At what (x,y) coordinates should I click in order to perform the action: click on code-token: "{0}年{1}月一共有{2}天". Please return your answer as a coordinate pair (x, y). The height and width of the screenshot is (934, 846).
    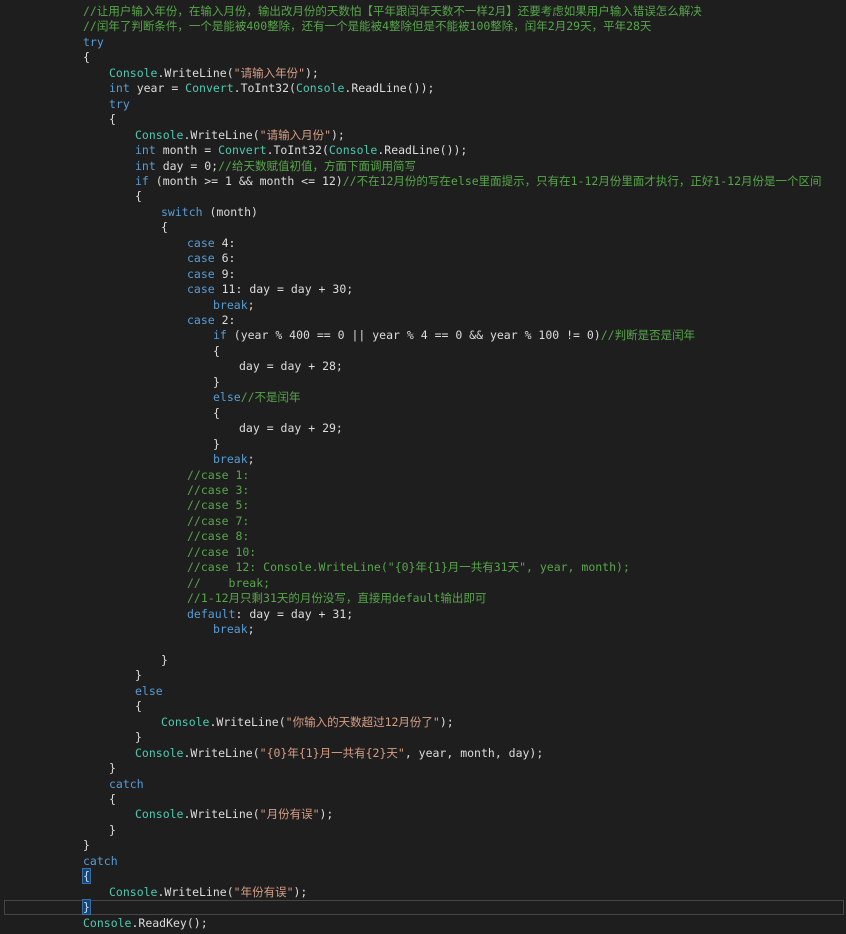
    Looking at the image, I should click on (332, 752).